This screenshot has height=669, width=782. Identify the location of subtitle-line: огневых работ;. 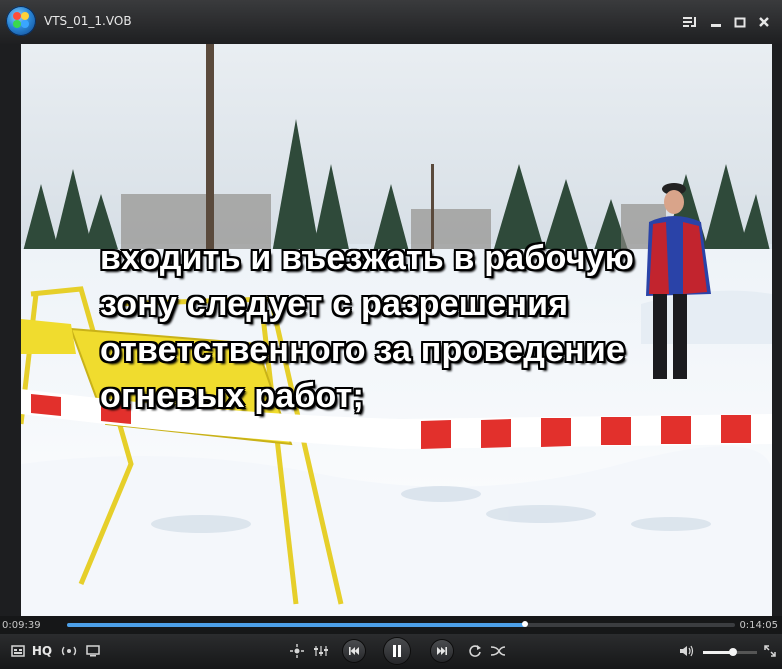
(232, 396).